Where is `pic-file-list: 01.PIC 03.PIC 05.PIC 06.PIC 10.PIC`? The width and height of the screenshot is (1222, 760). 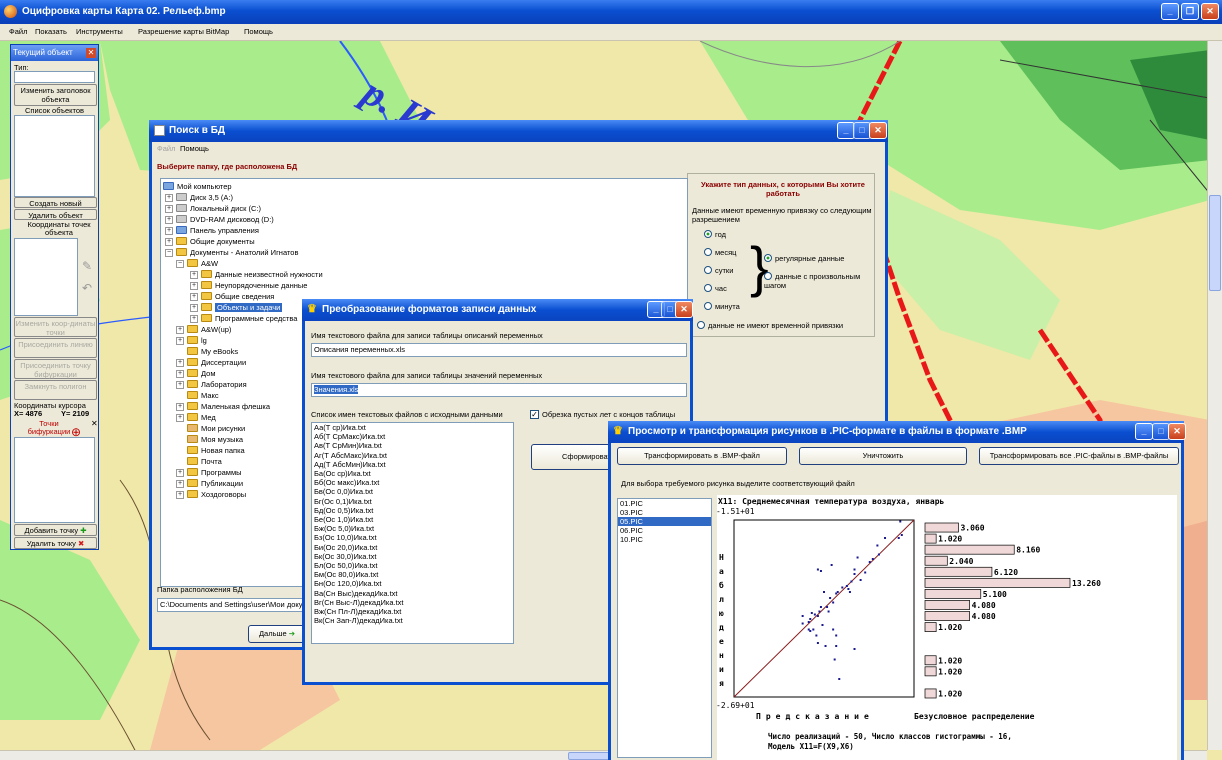
pic-file-list: 01.PIC 03.PIC 05.PIC 06.PIC 10.PIC is located at coordinates (664, 628).